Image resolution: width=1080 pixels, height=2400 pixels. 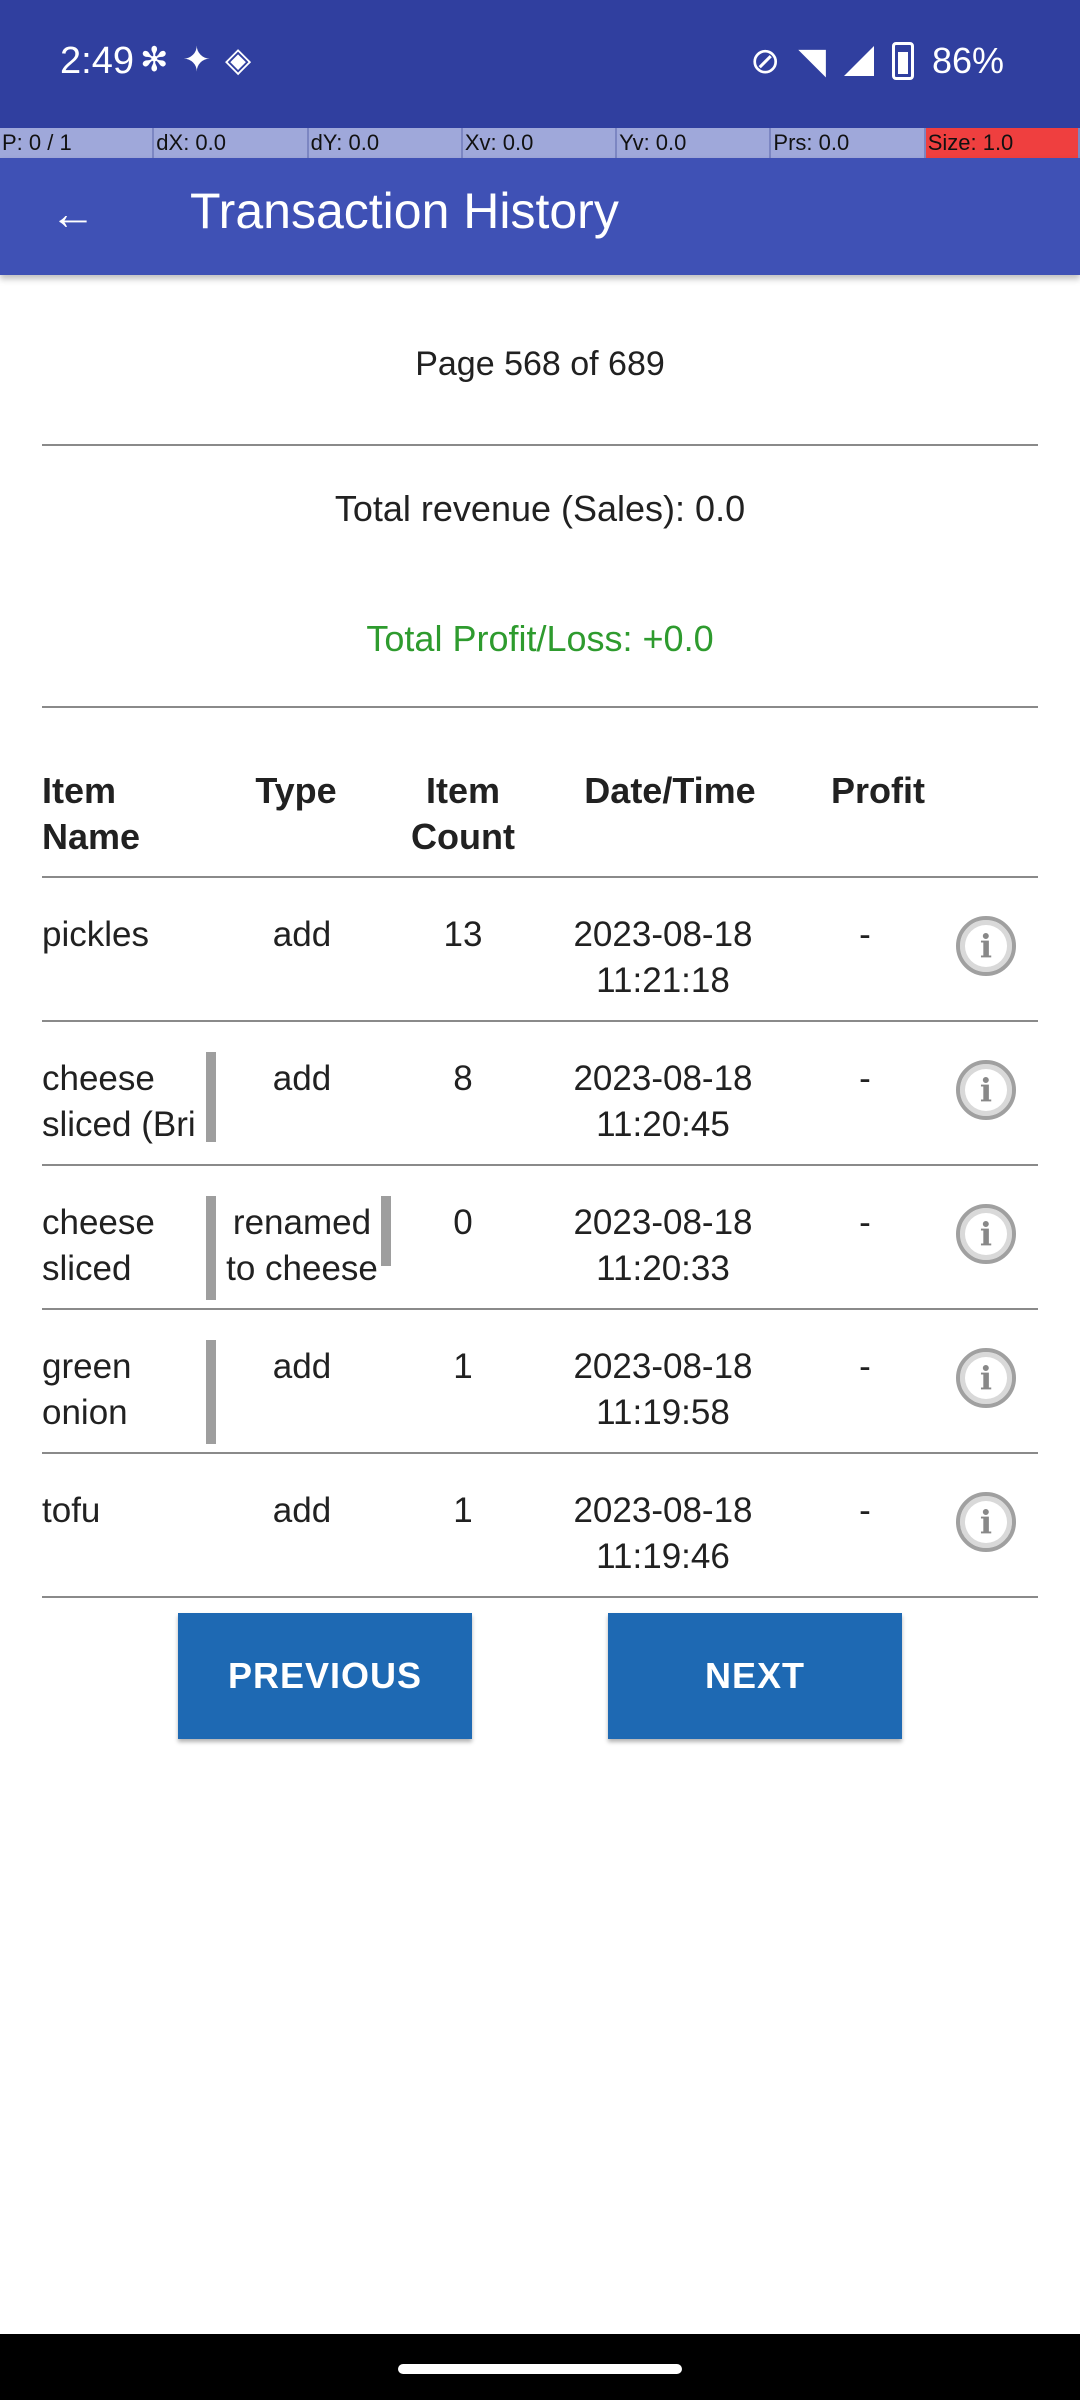 I want to click on row-item-count: 0, so click(x=463, y=1222).